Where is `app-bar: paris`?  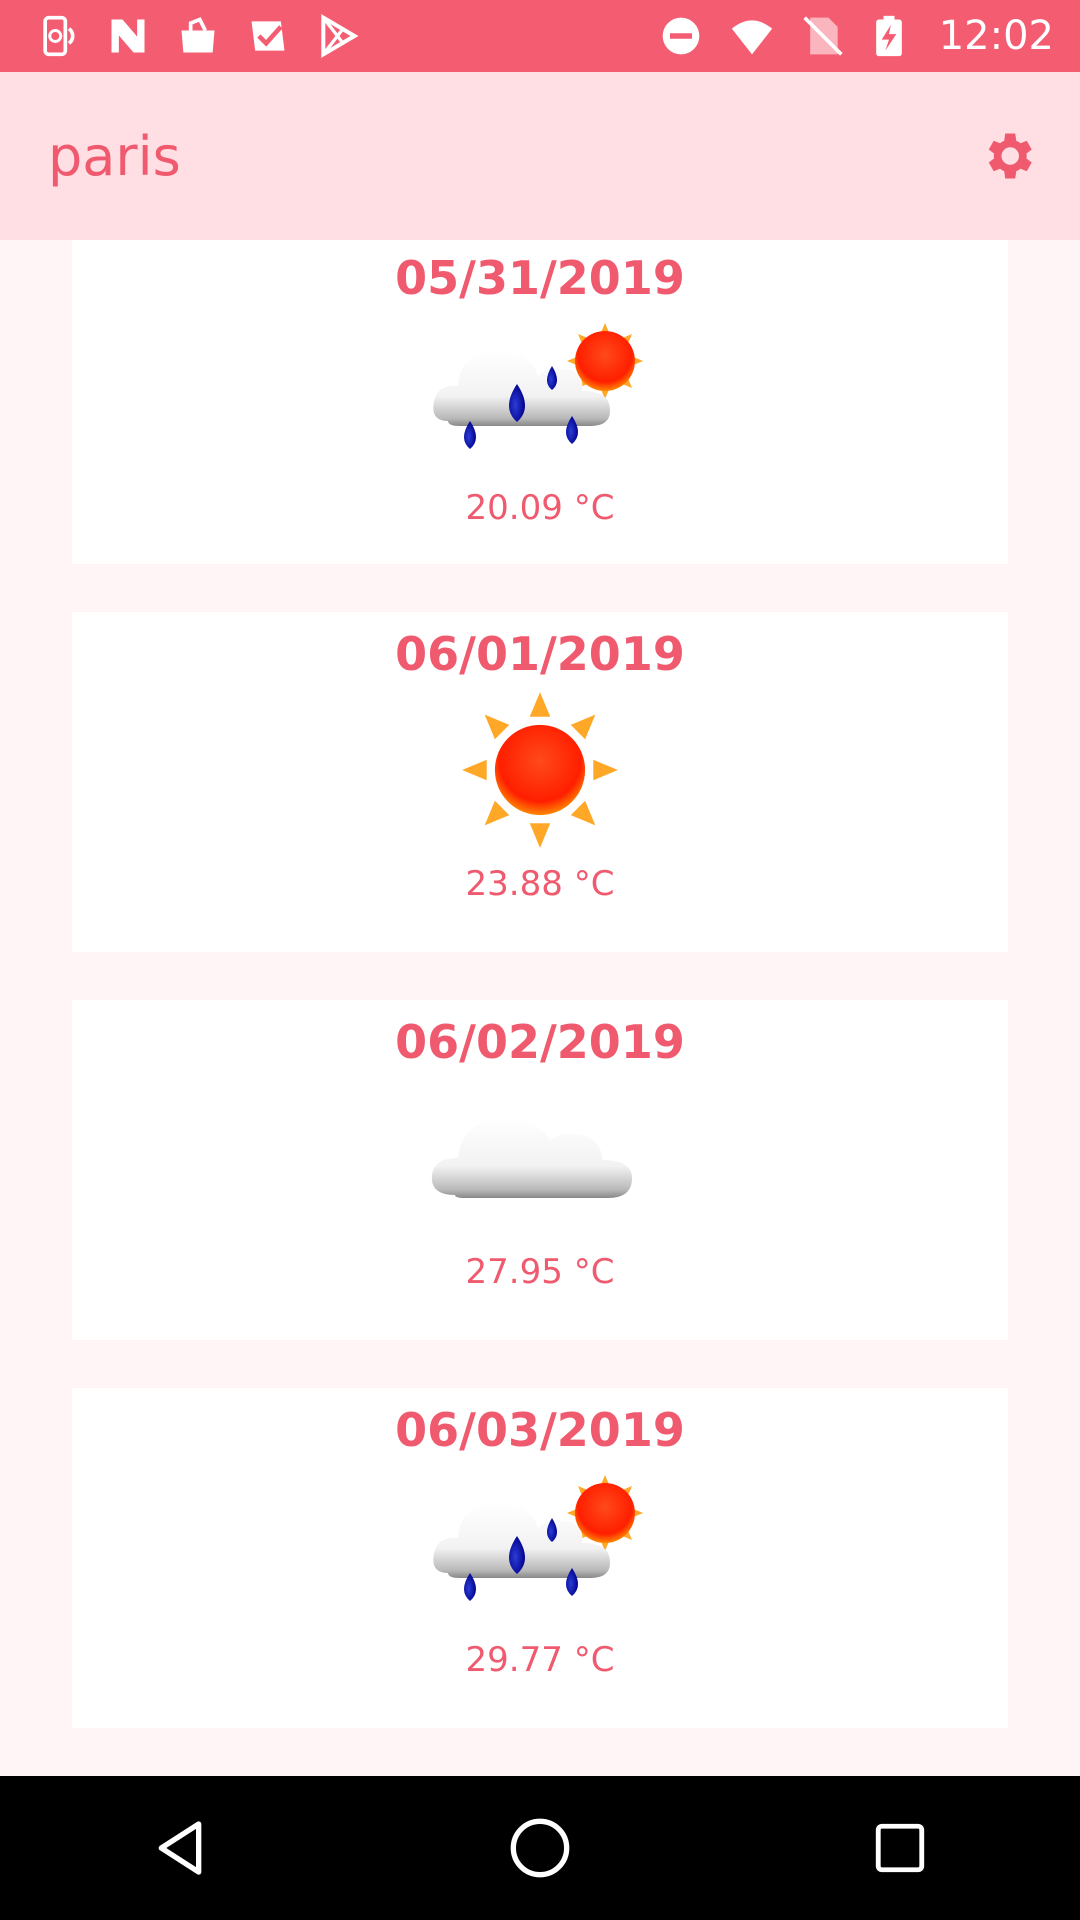 app-bar: paris is located at coordinates (540, 156).